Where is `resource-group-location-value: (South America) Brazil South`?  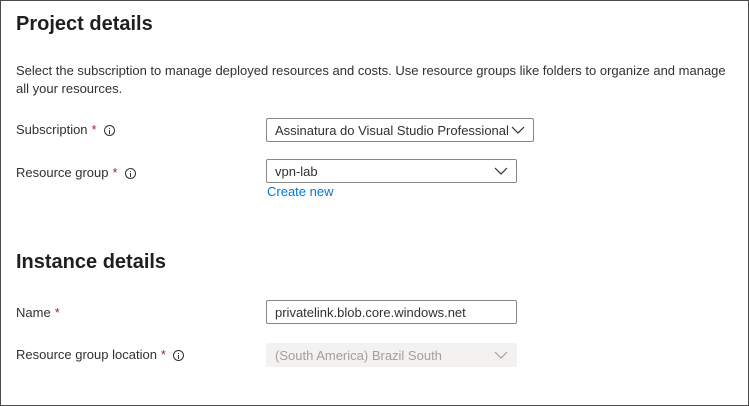
resource-group-location-value: (South America) Brazil South is located at coordinates (358, 355).